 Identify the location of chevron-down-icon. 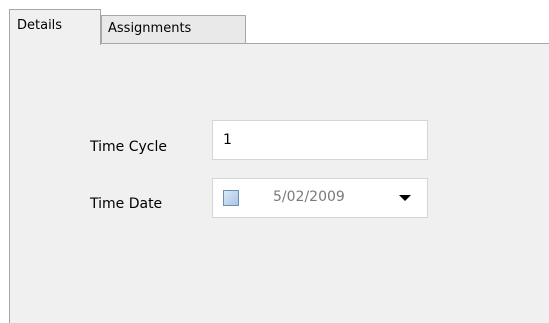
(405, 198).